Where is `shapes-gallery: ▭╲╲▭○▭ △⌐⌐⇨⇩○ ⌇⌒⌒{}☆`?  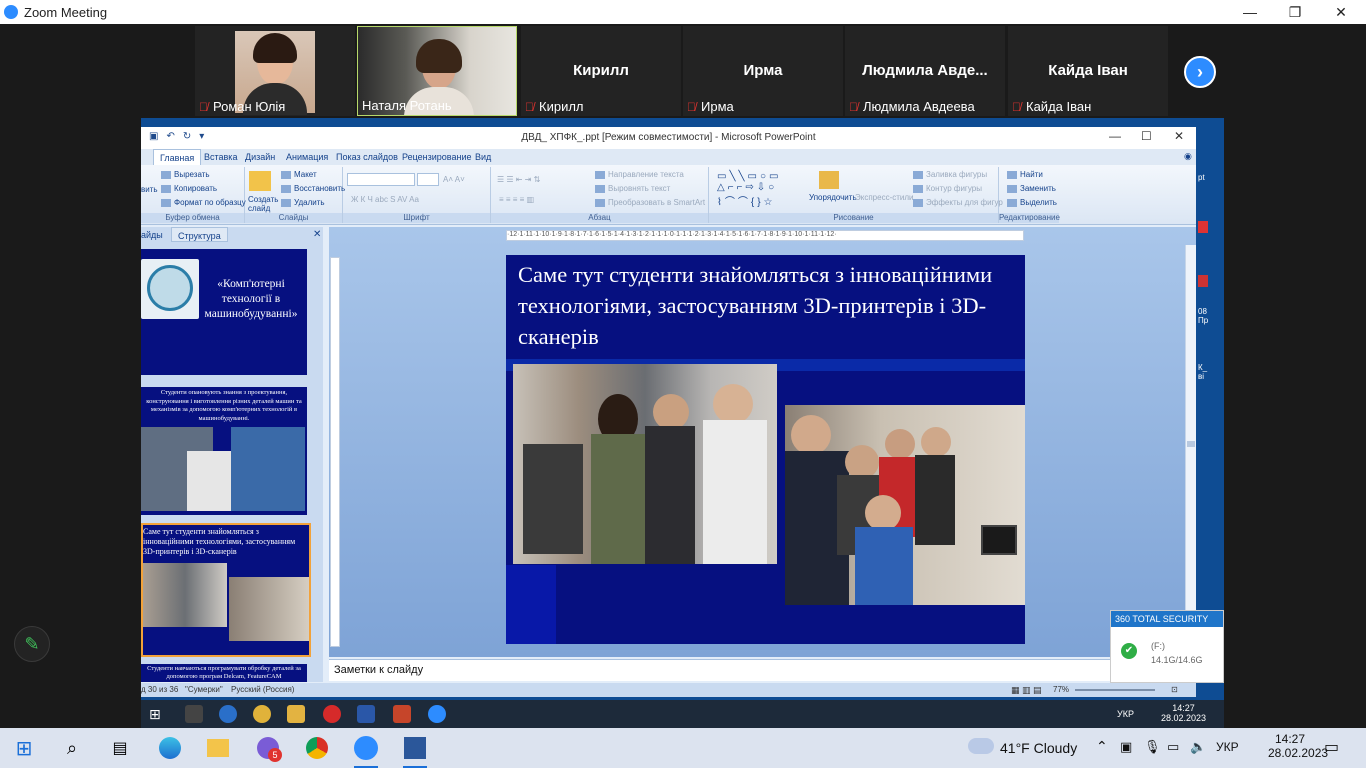
shapes-gallery: ▭╲╲▭○▭ △⌐⌐⇨⇩○ ⌇⌒⌒{}☆ is located at coordinates (749, 189).